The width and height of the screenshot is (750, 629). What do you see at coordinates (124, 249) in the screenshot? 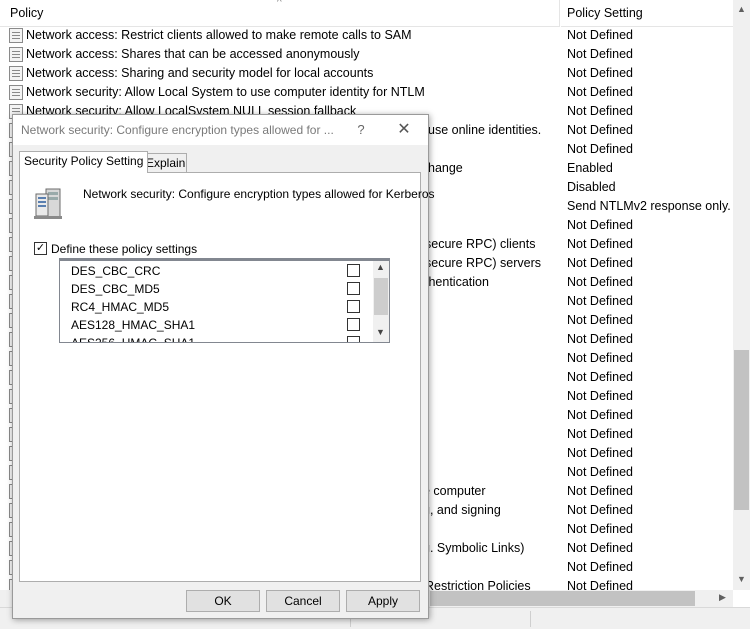
I see `define-policy-label: Define these policy settings` at bounding box center [124, 249].